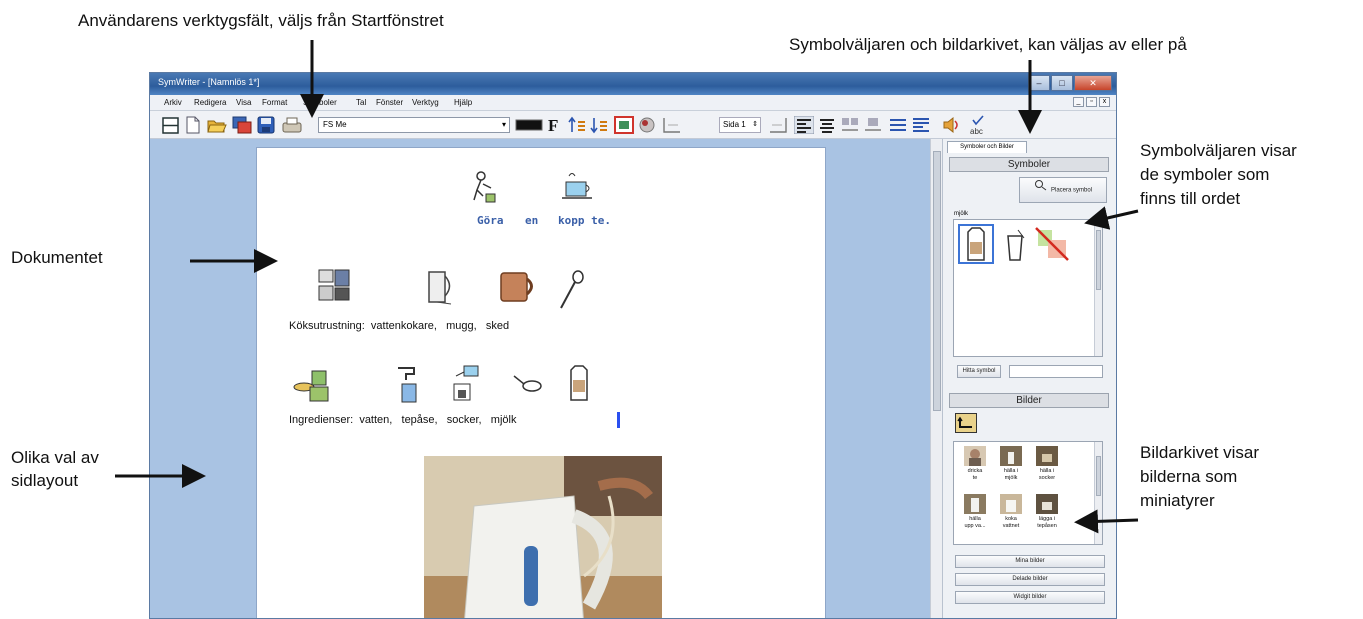  I want to click on arrow-symbols, so click(1111, 218).